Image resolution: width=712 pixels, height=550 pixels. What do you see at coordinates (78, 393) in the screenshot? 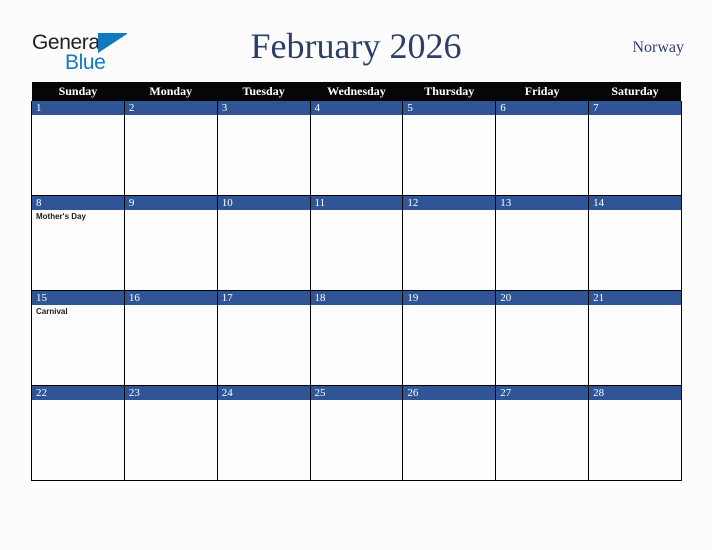
I see `day-number: 22` at bounding box center [78, 393].